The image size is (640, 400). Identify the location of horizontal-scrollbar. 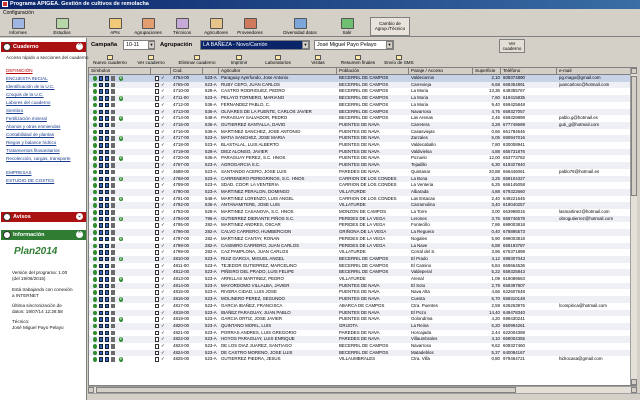
(362, 389).